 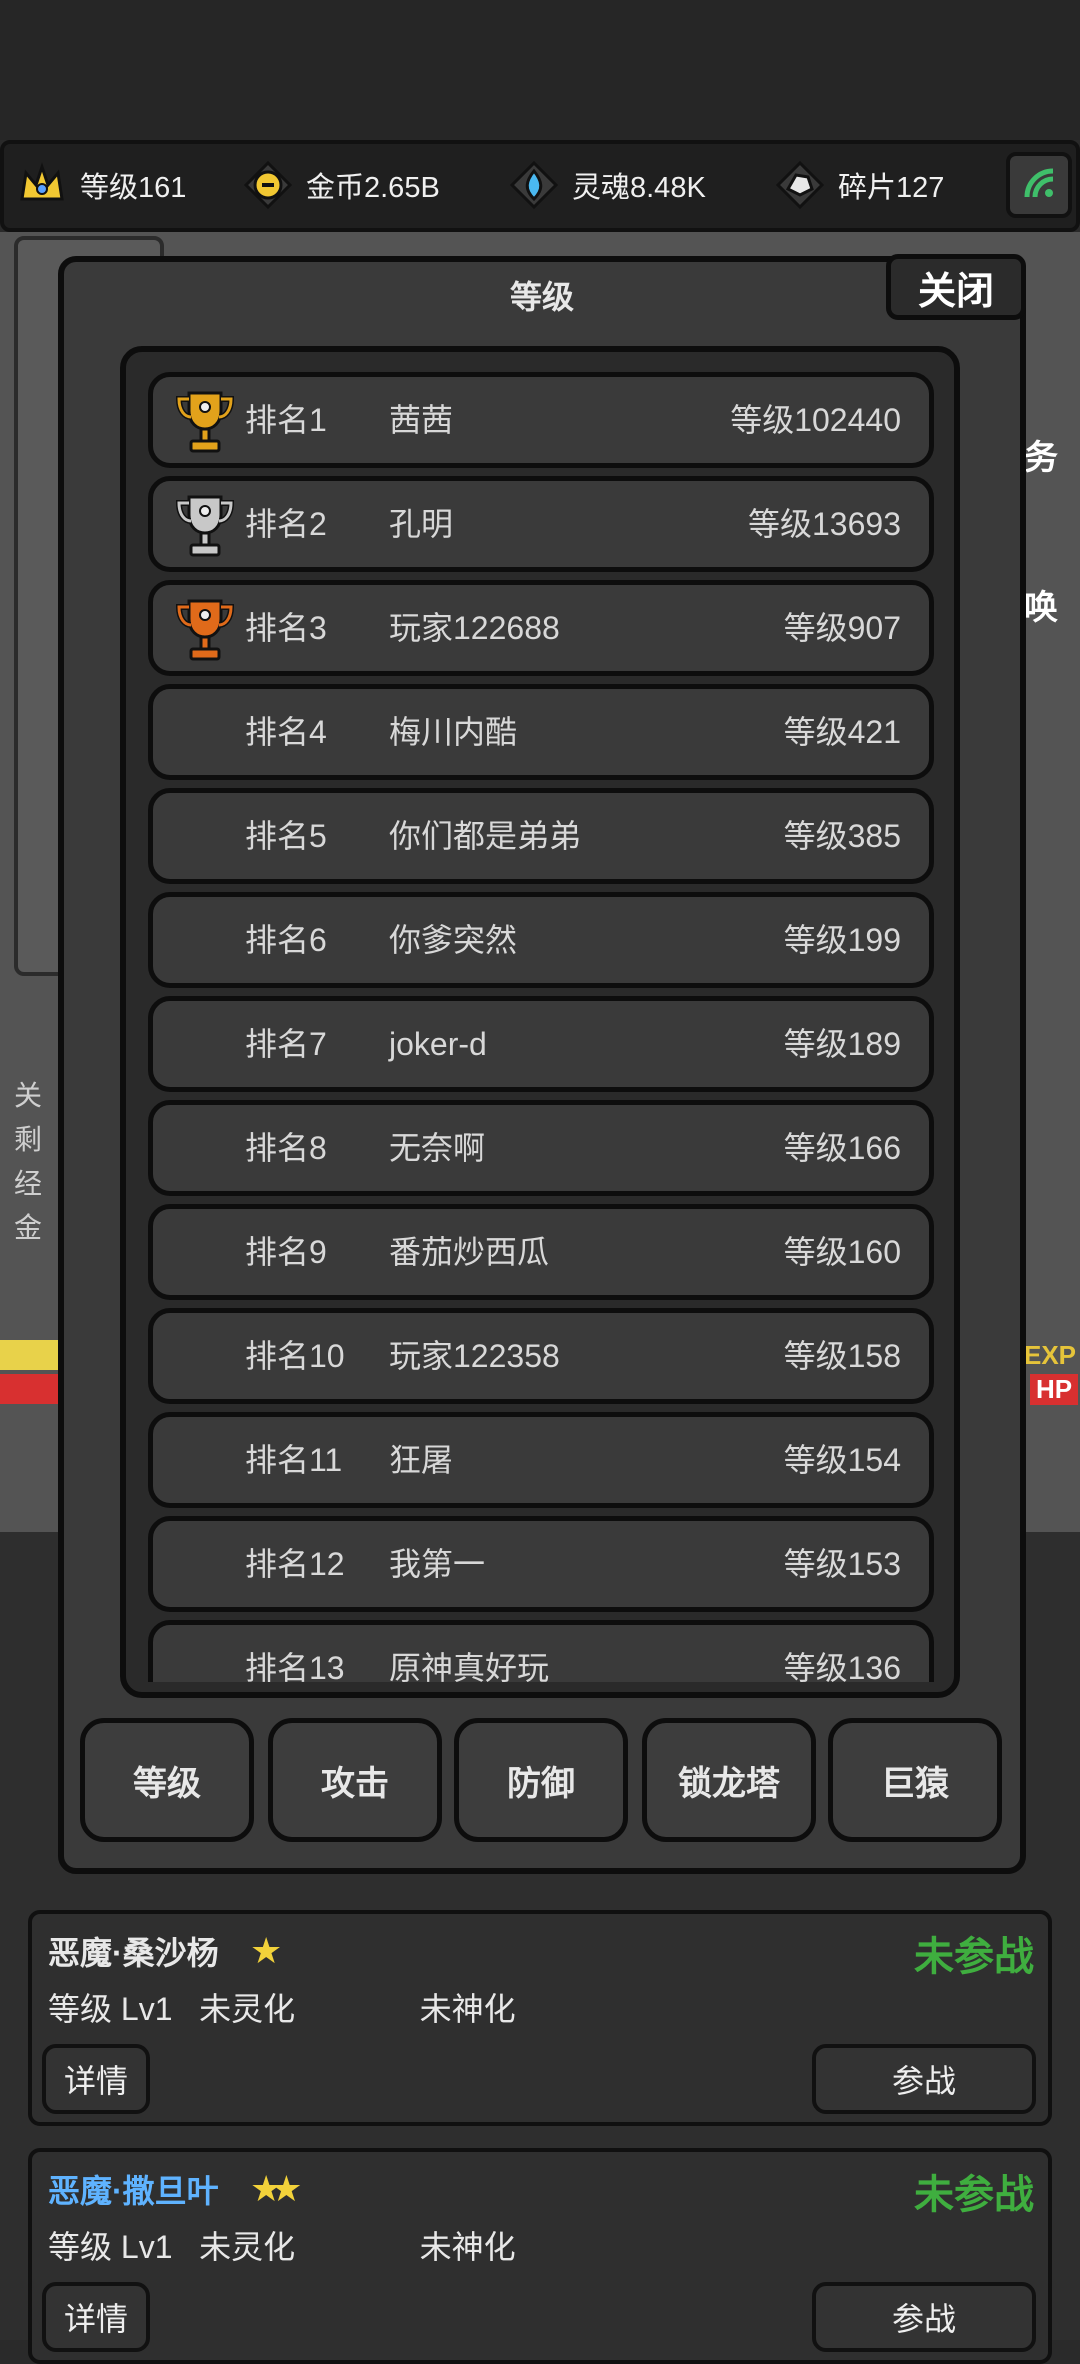 I want to click on hero-name: 恶魔·桑沙杨, so click(x=133, y=1953).